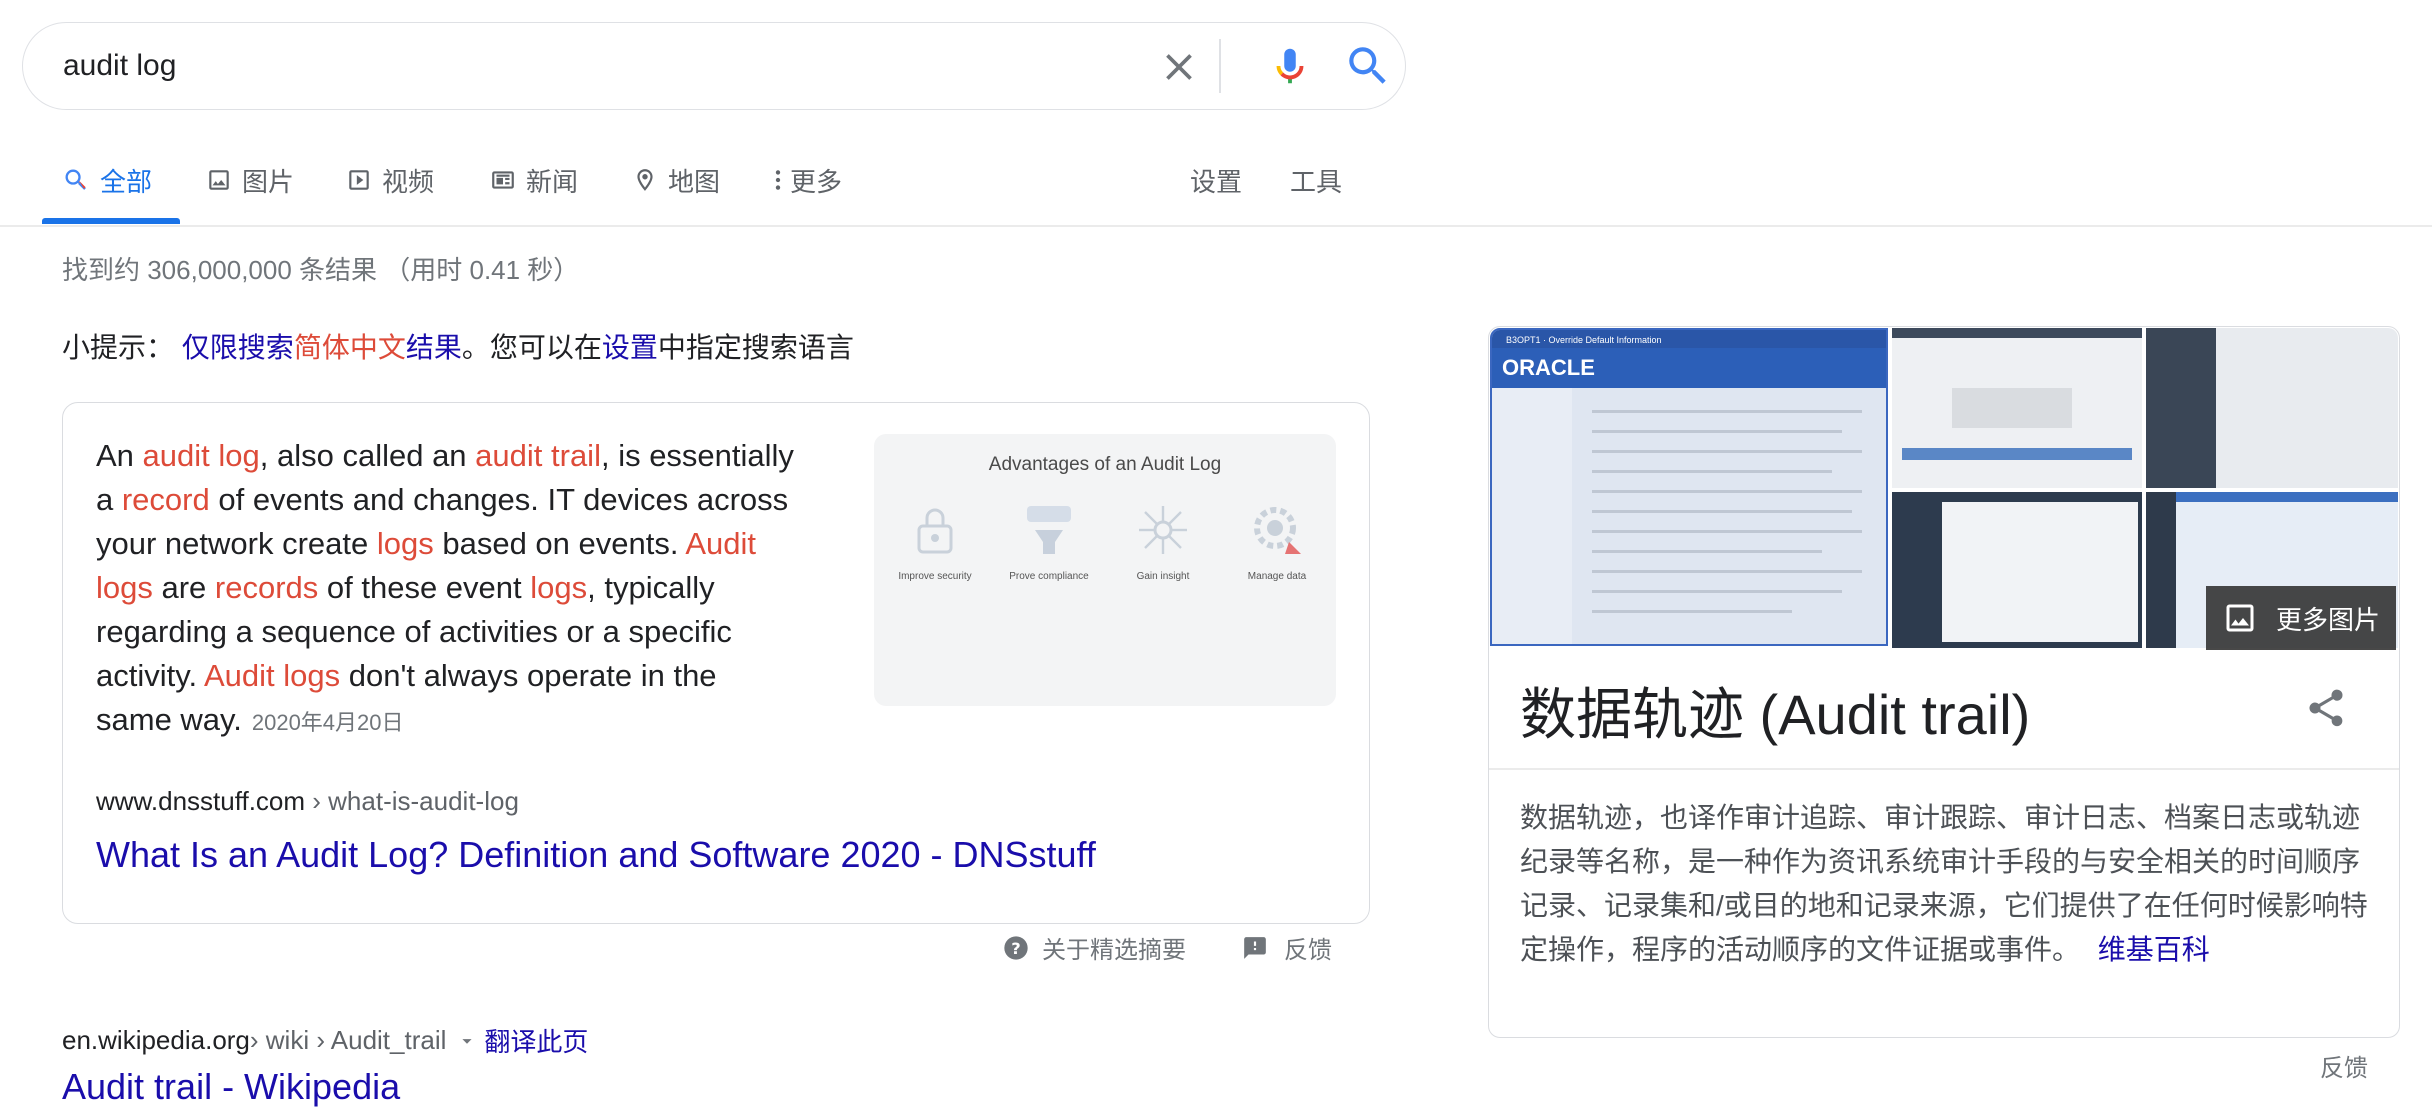  I want to click on oracle-banner: ORACLE, so click(1689, 368).